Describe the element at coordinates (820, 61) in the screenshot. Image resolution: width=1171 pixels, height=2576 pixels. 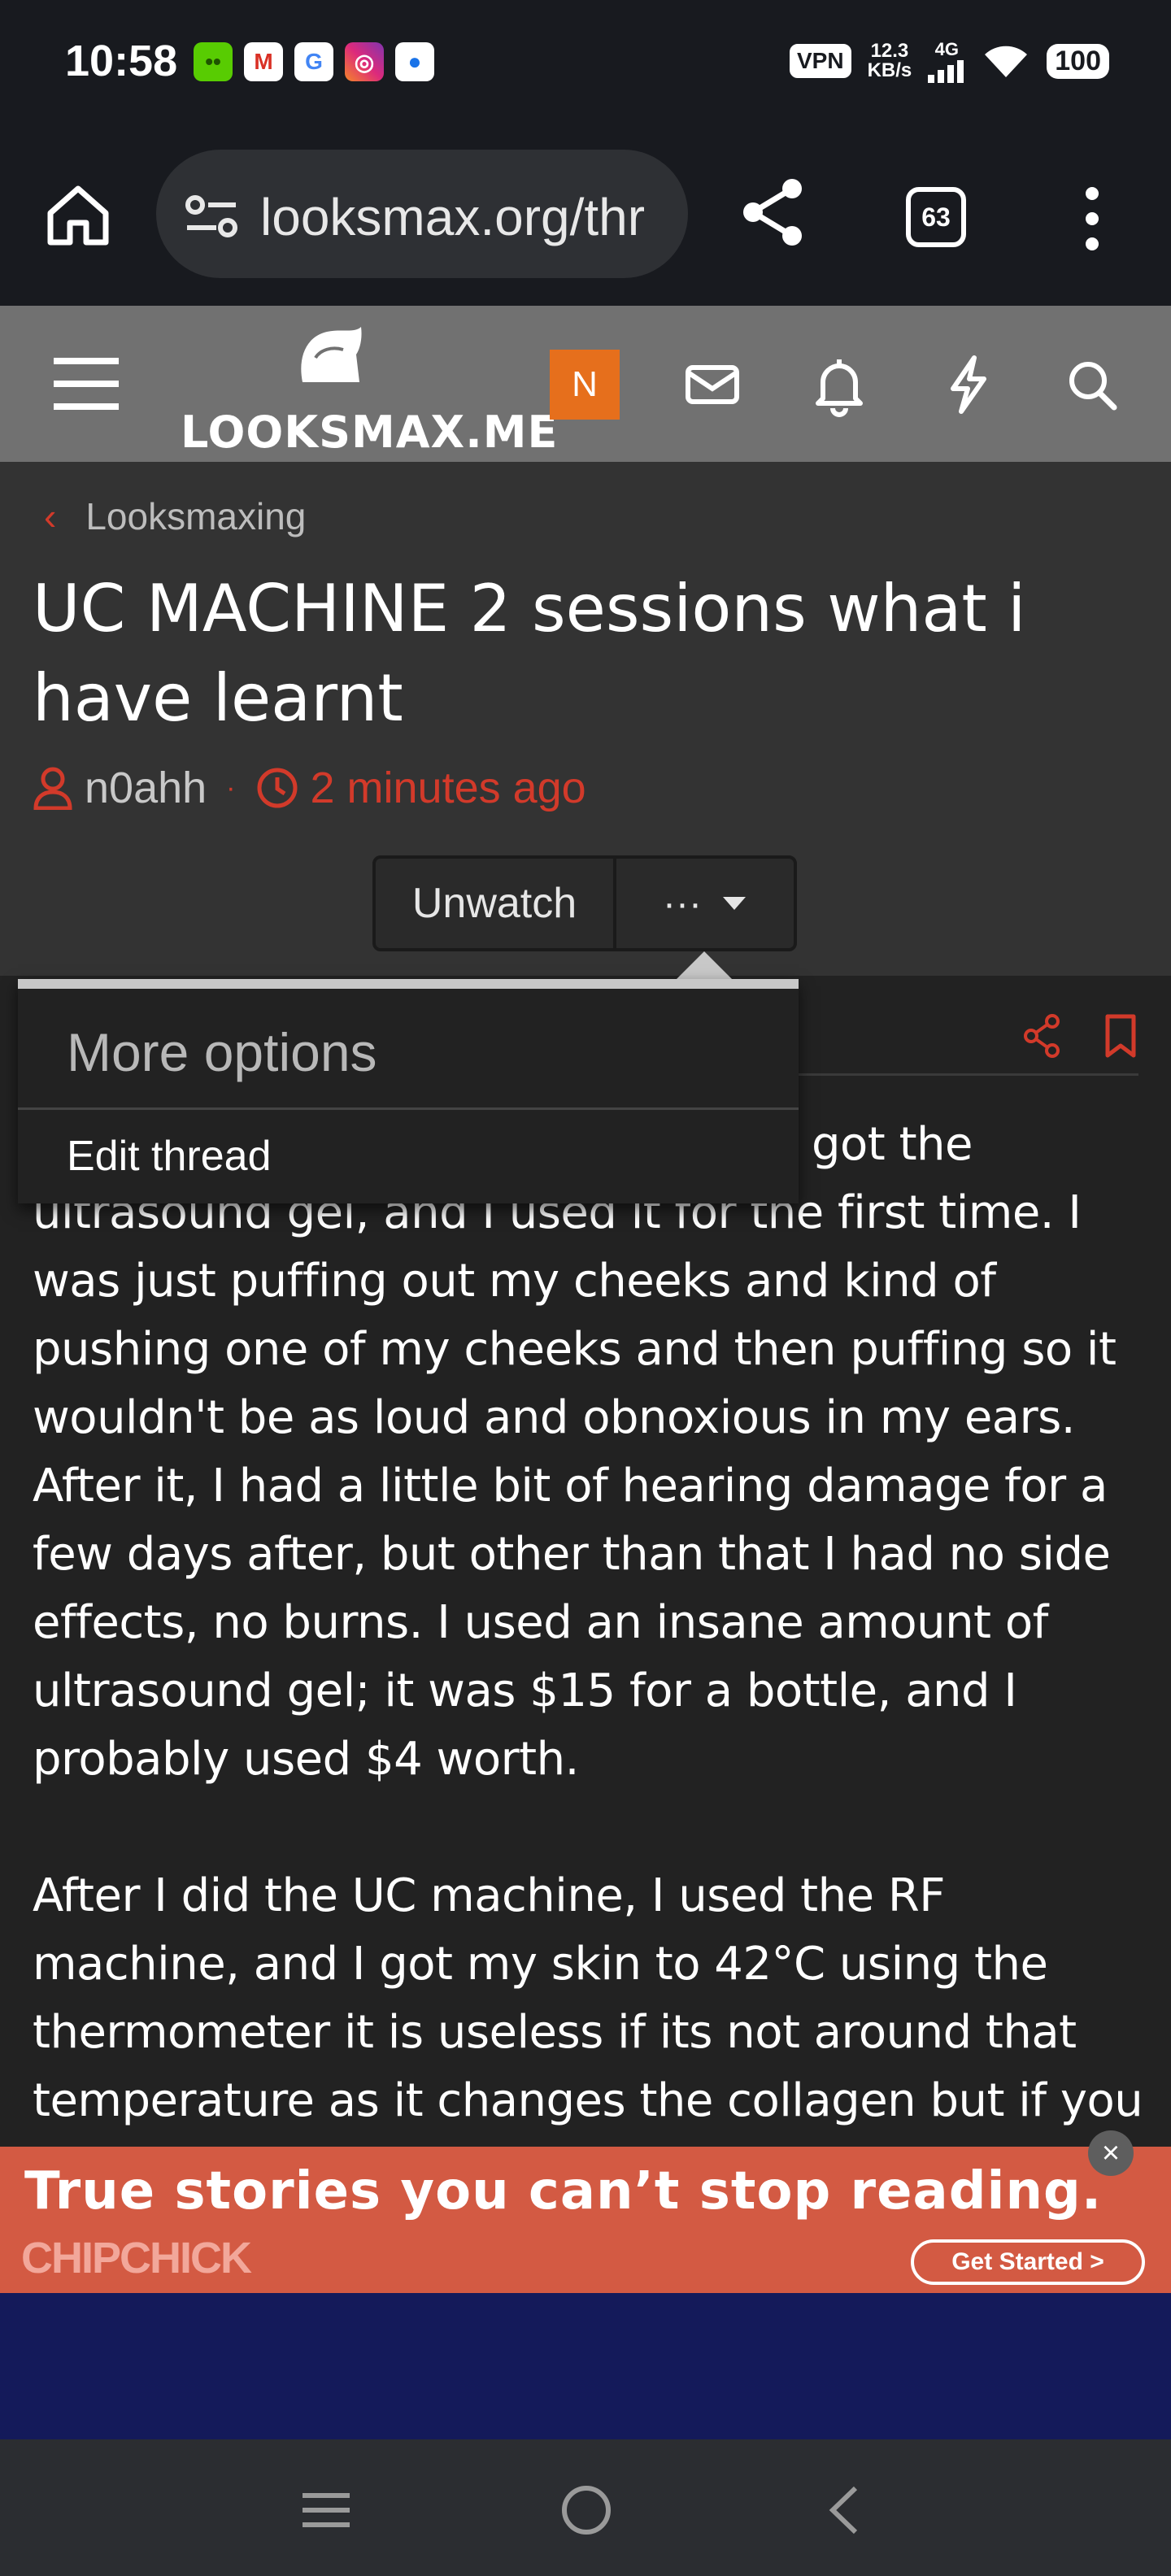
I see `vpn-icon: VPN` at that location.